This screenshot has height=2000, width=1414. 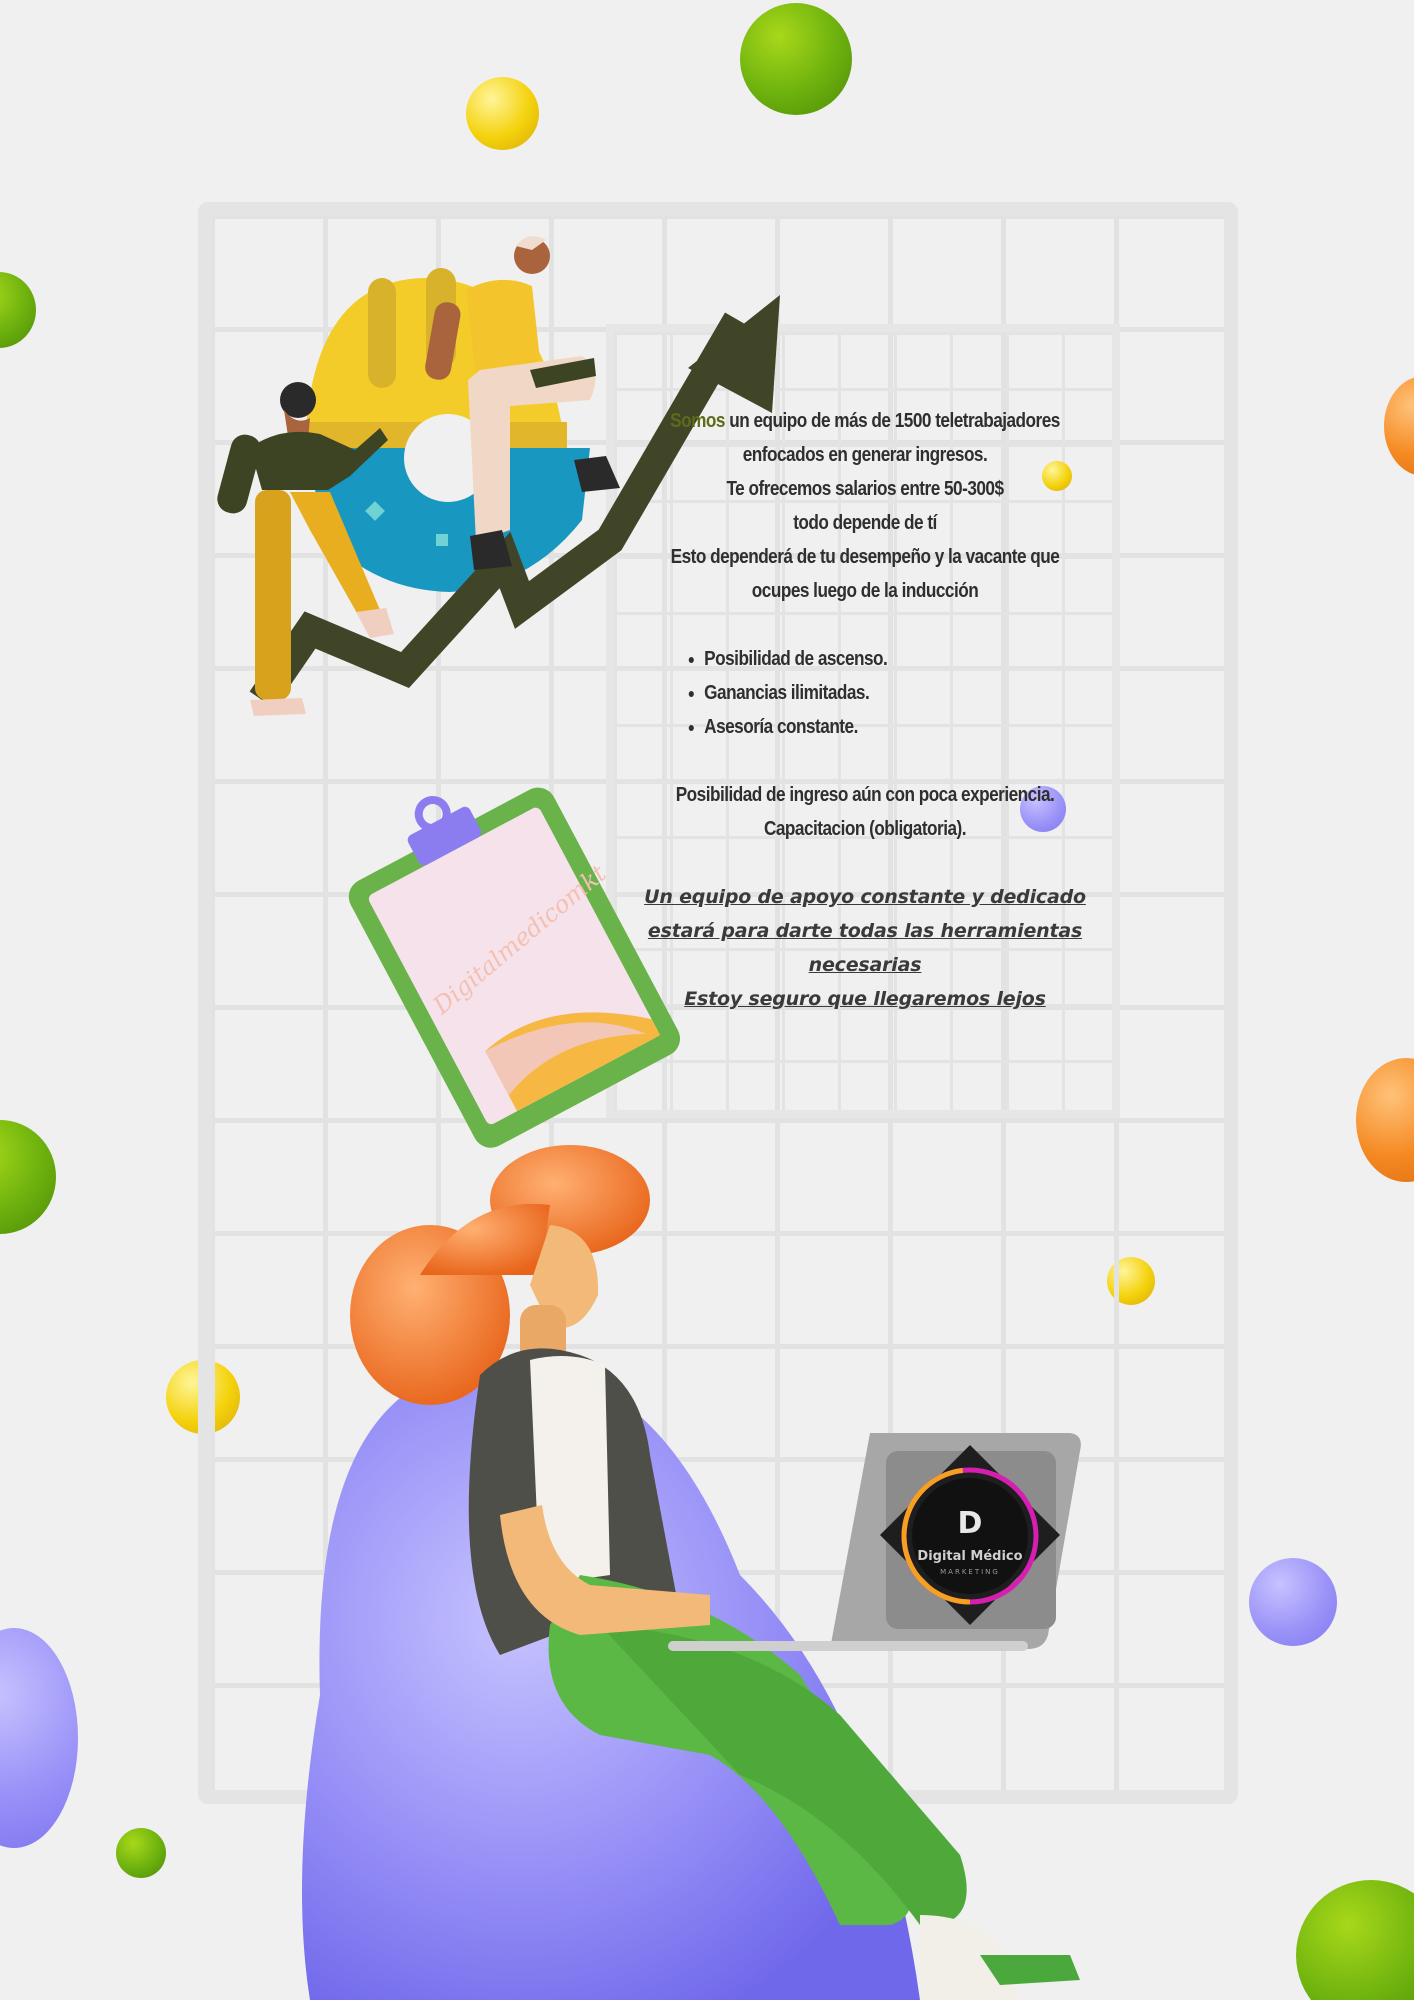 I want to click on intro-line: Te ofrecemos salarios entre 50-300$, so click(x=865, y=489).